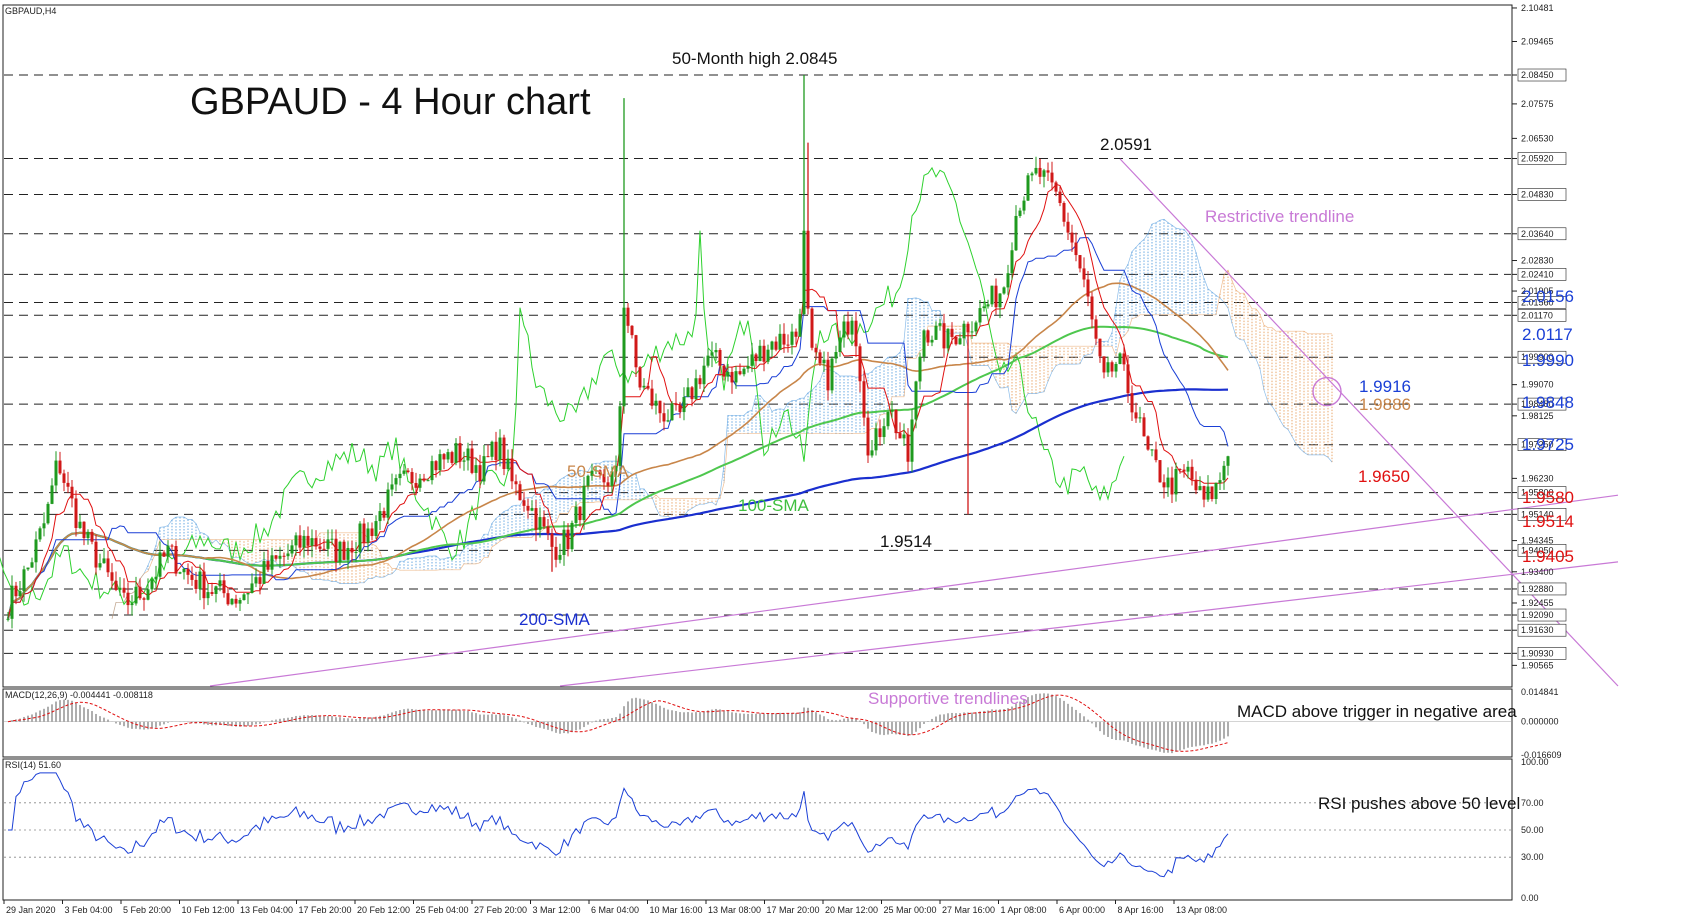  I want to click on price-tick-label: 2.10481, so click(1537, 8).